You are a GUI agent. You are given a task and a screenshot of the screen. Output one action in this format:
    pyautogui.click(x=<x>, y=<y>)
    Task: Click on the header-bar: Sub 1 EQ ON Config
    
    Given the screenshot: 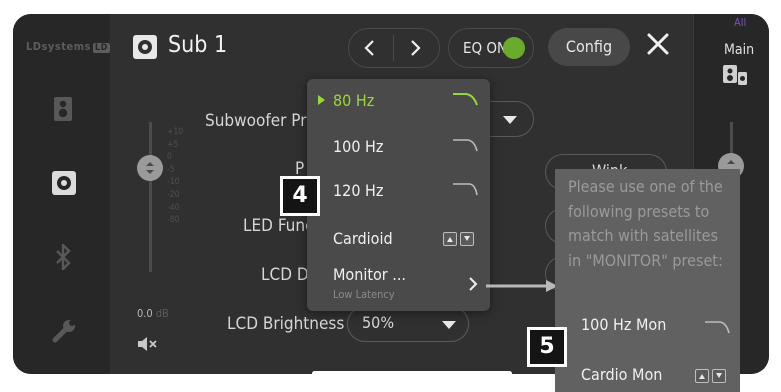 What is the action you would take?
    pyautogui.click(x=407, y=45)
    